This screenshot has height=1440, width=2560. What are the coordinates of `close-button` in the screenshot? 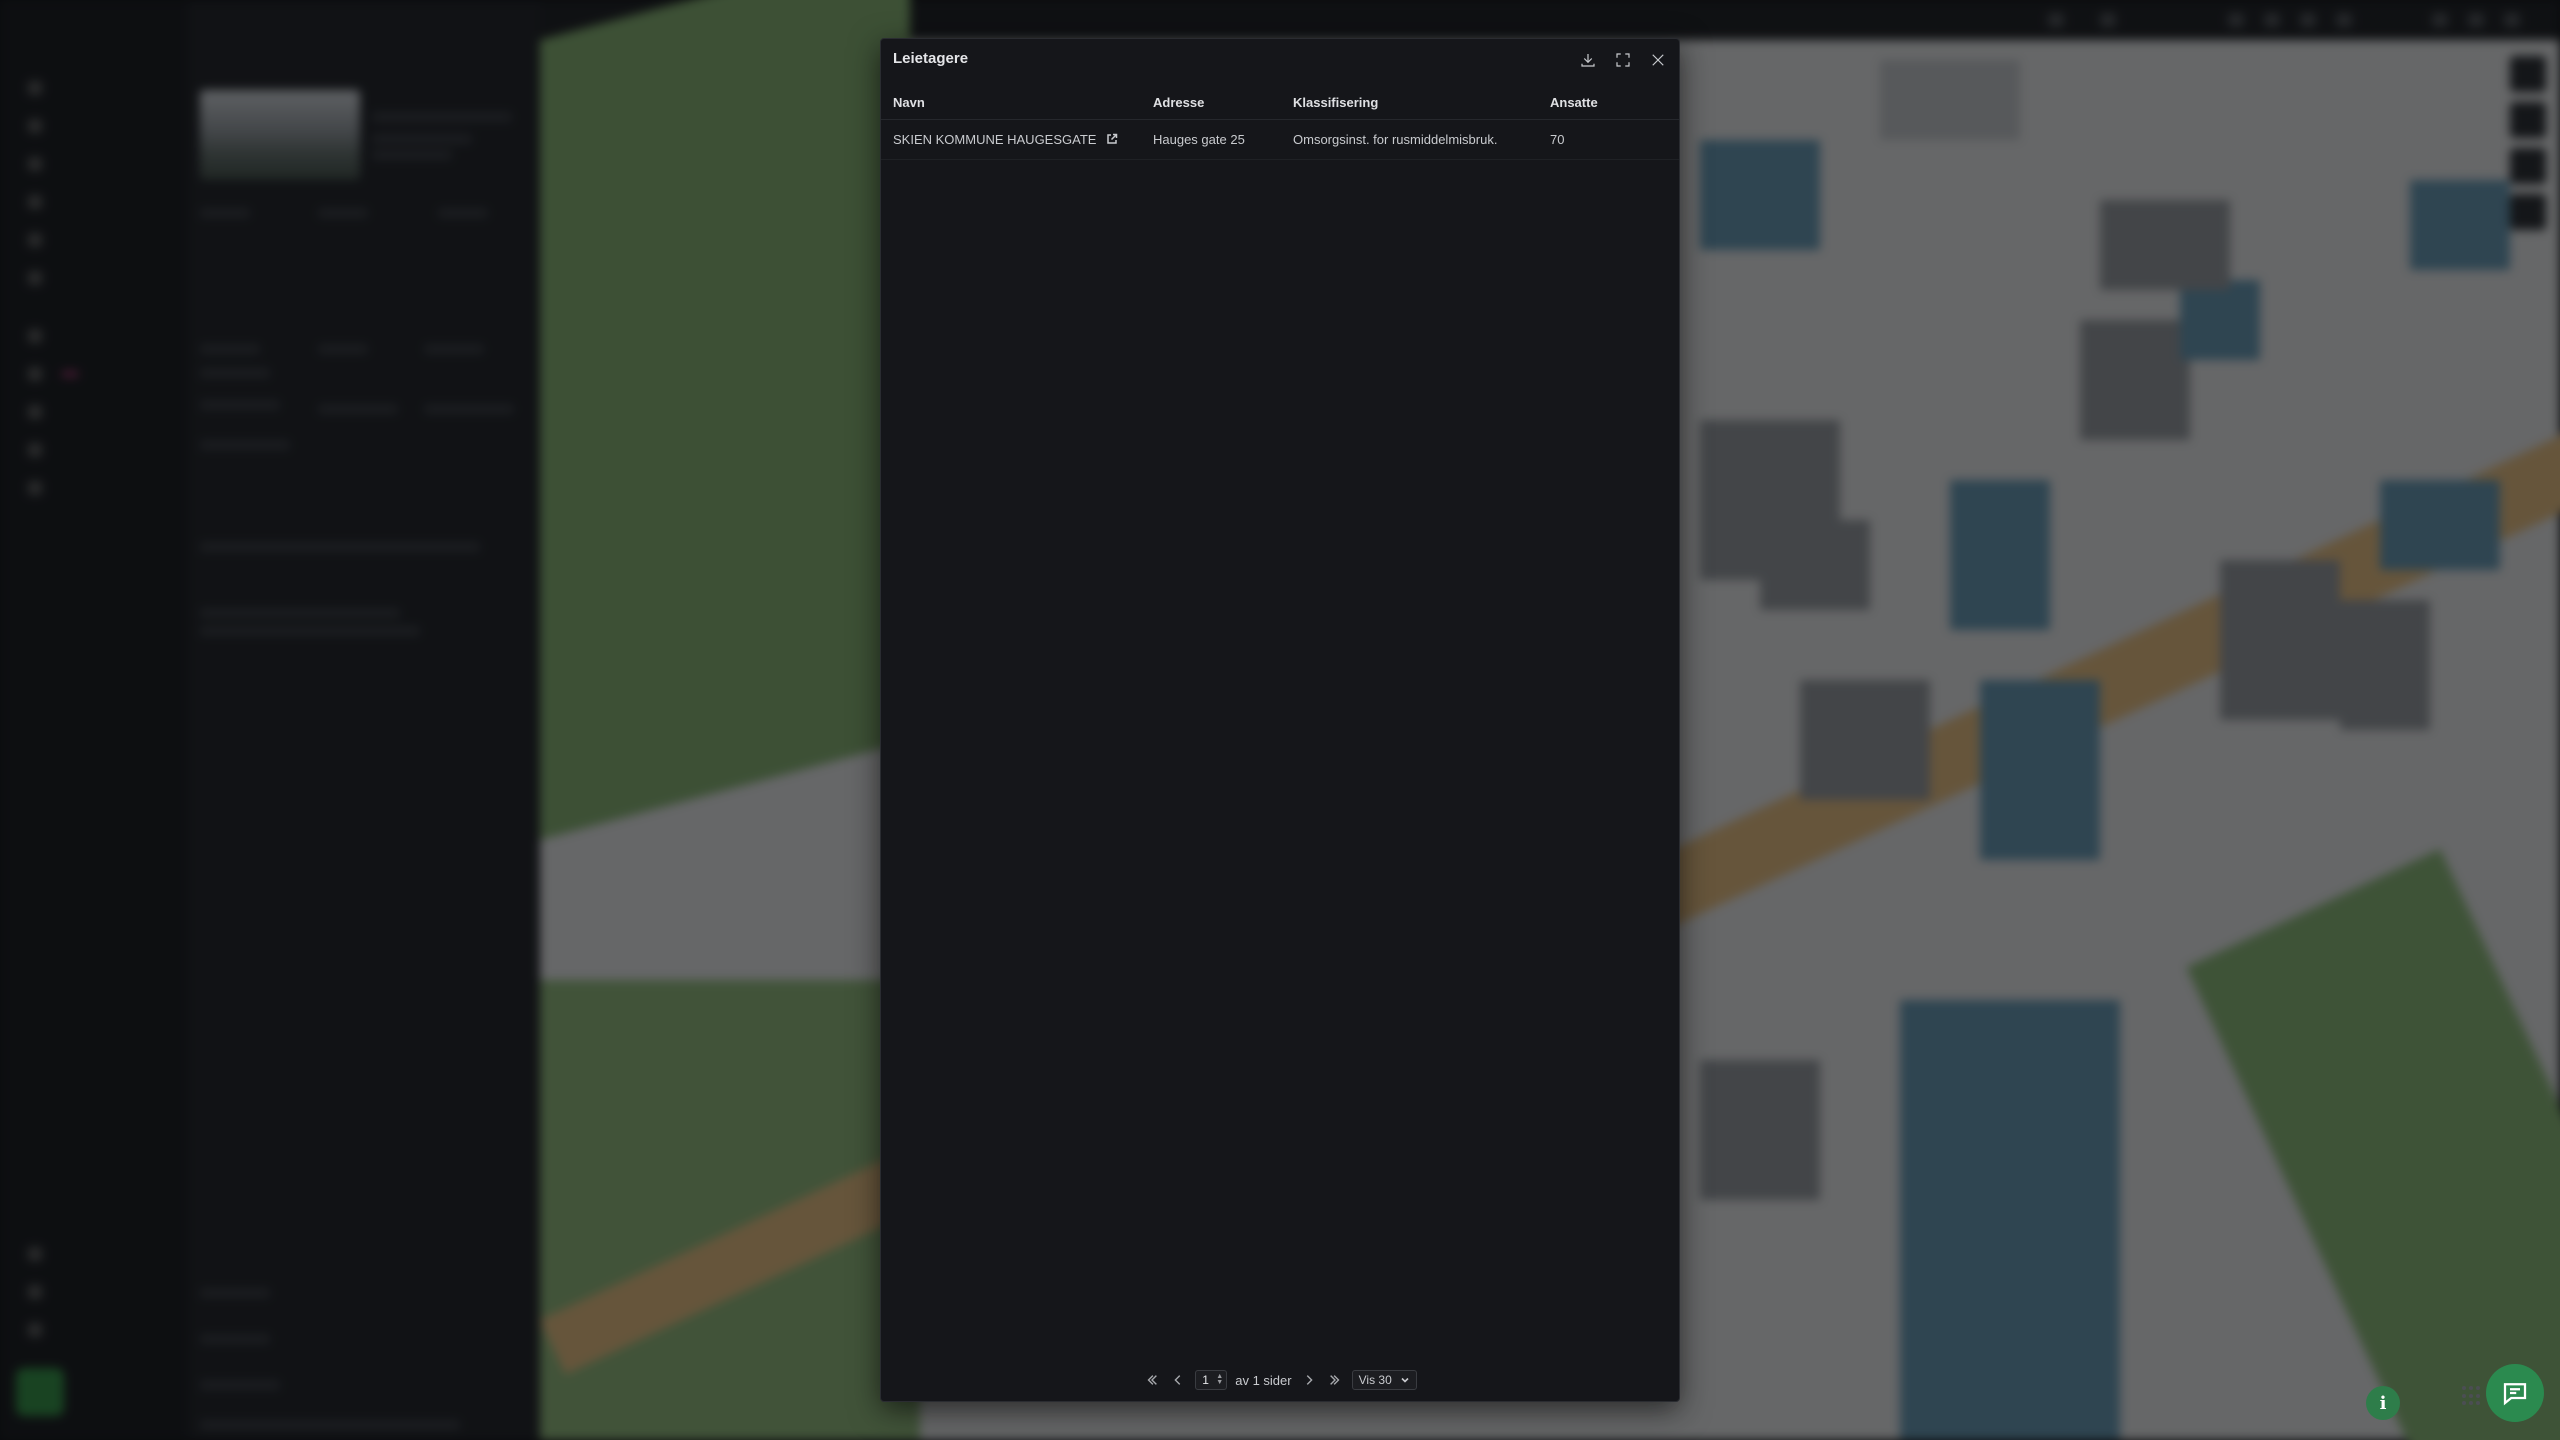 It's located at (1658, 60).